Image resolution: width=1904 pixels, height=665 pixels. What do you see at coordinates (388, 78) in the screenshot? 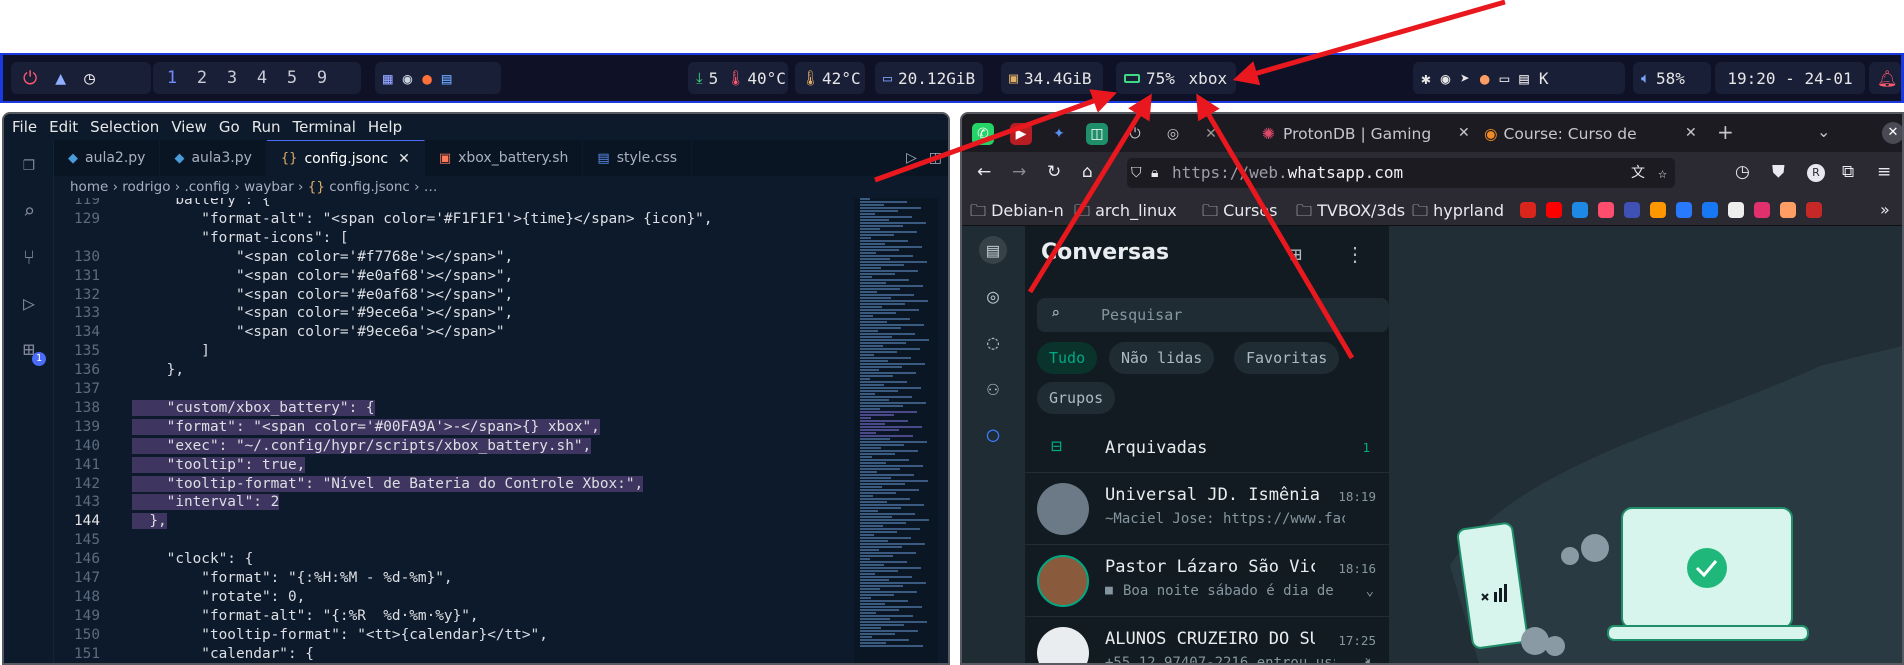
I see `app-grid-icon: ▦` at bounding box center [388, 78].